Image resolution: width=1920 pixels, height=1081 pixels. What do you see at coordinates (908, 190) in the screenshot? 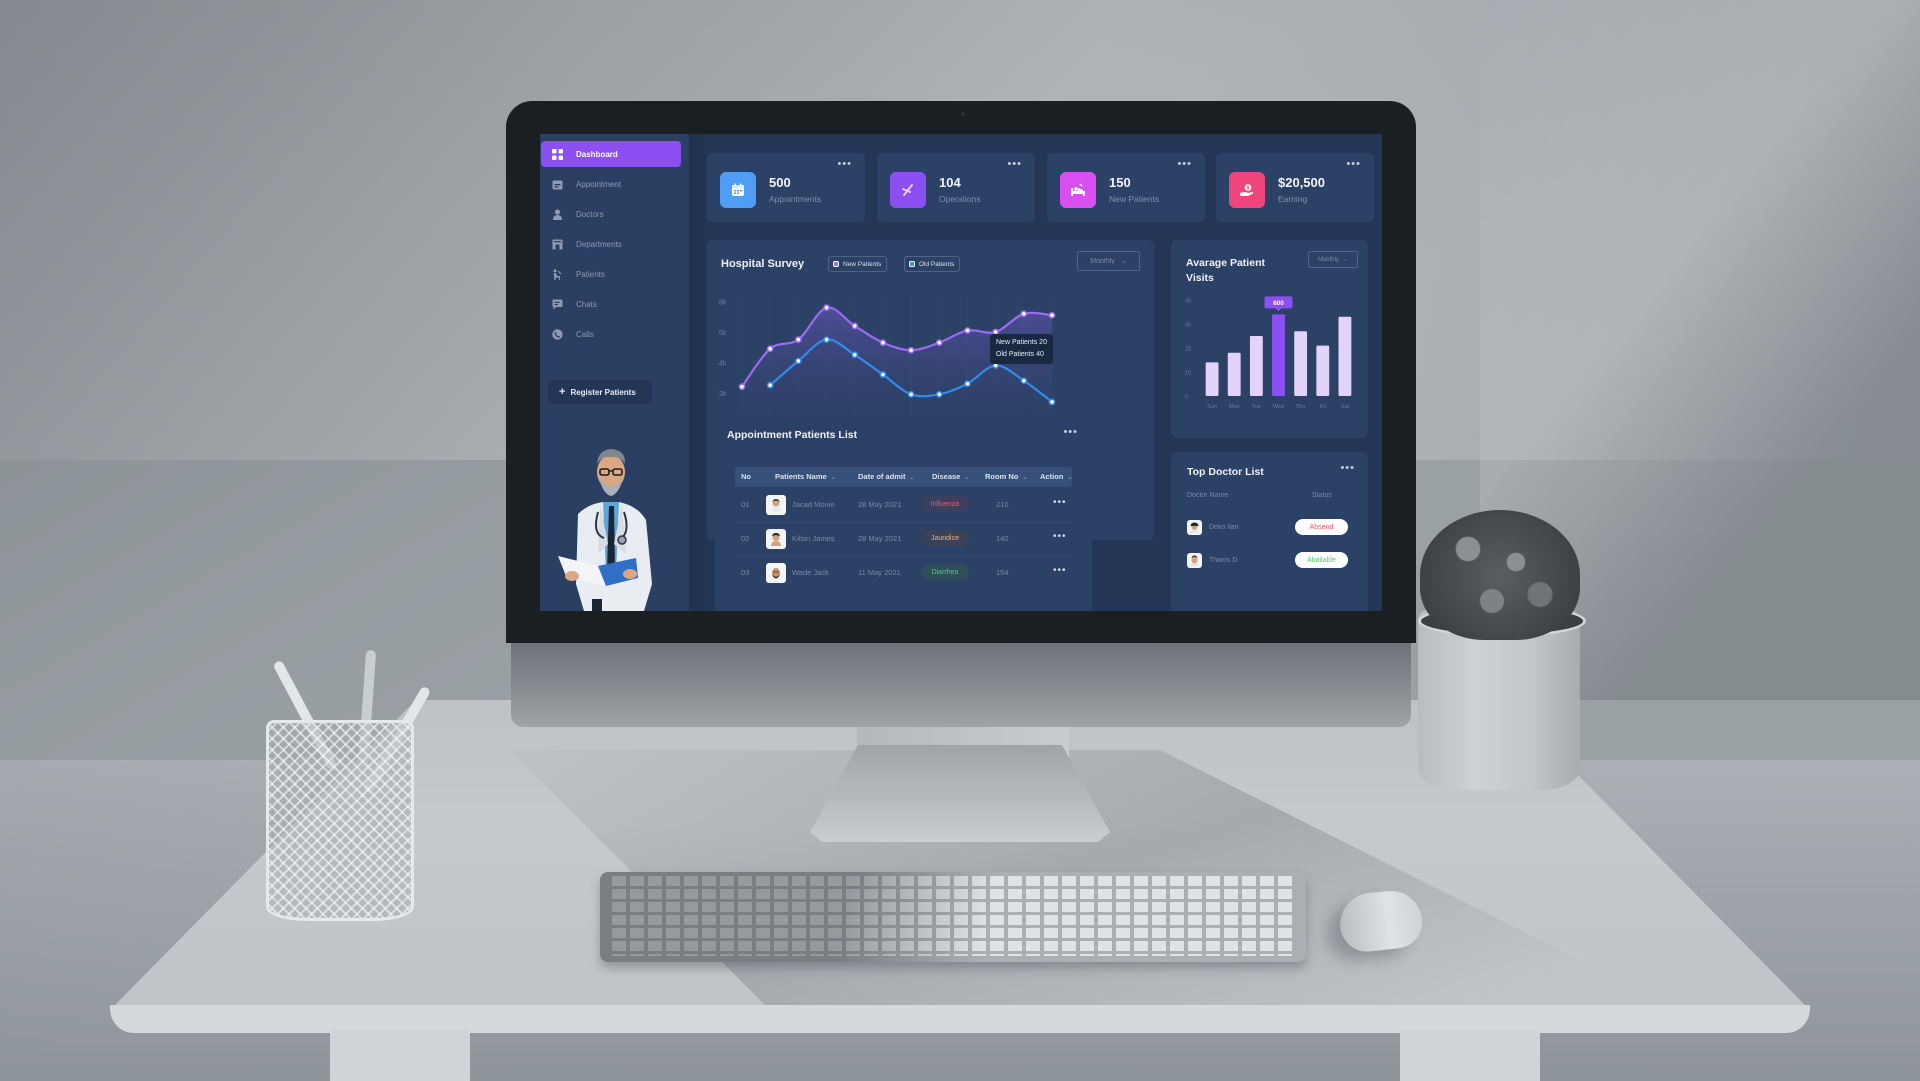
I see `scissors-icon` at bounding box center [908, 190].